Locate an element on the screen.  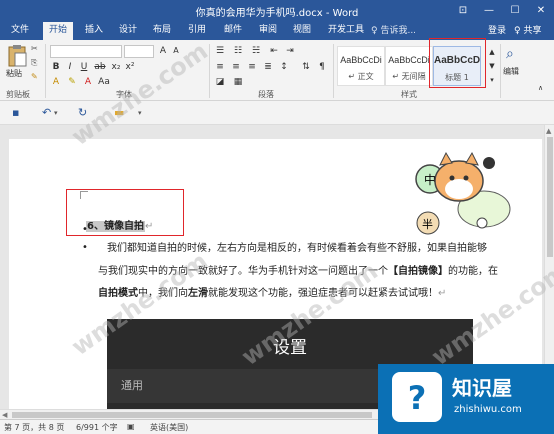
maximize-button: ☐ is located at coordinates (515, 10).